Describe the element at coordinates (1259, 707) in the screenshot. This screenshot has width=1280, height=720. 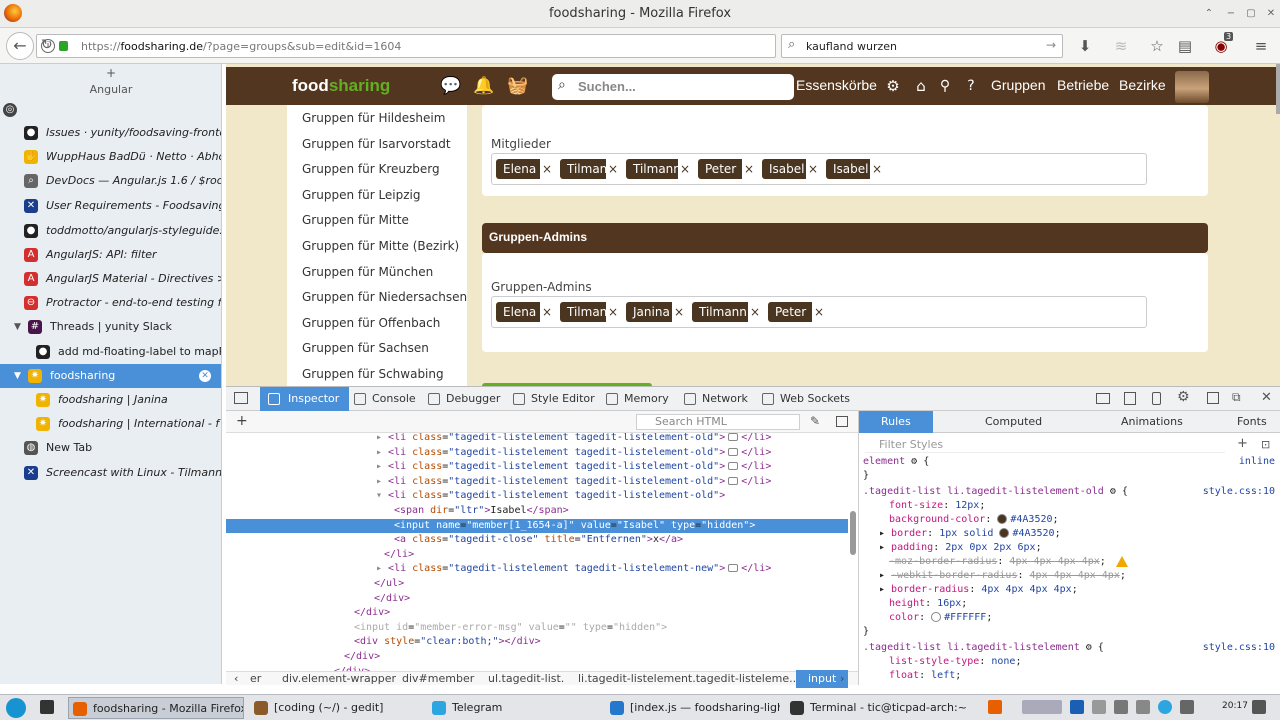
I see `logout-icon` at that location.